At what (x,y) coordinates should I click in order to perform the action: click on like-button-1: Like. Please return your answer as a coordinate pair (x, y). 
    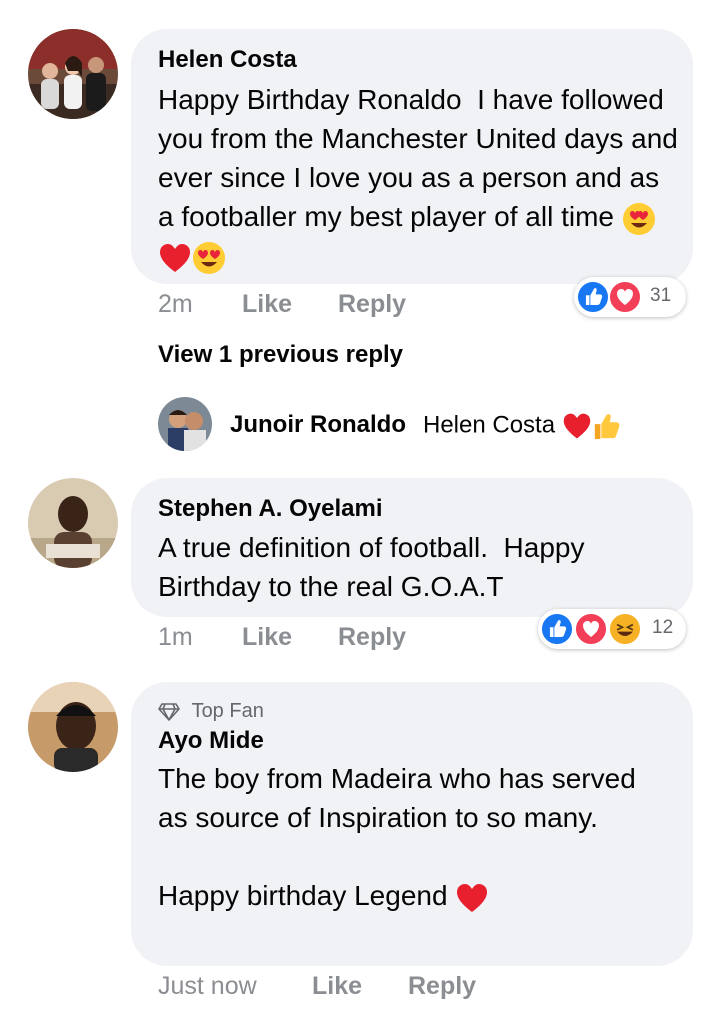
    Looking at the image, I should click on (267, 304).